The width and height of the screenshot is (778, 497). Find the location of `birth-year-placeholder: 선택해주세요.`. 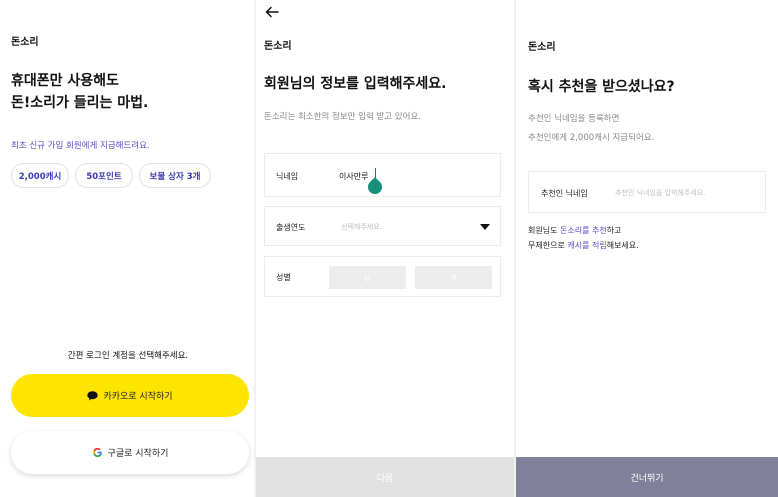

birth-year-placeholder: 선택해주세요. is located at coordinates (361, 227).